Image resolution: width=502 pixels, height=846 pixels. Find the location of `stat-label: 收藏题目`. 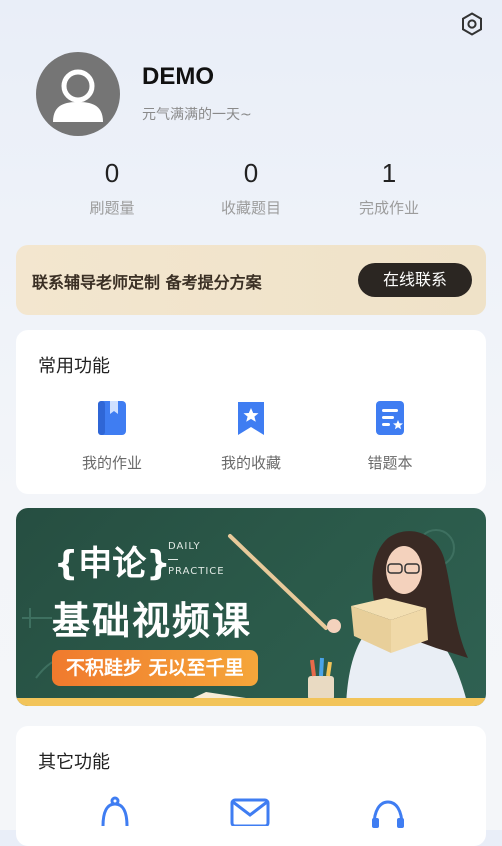

stat-label: 收藏题目 is located at coordinates (250, 208).